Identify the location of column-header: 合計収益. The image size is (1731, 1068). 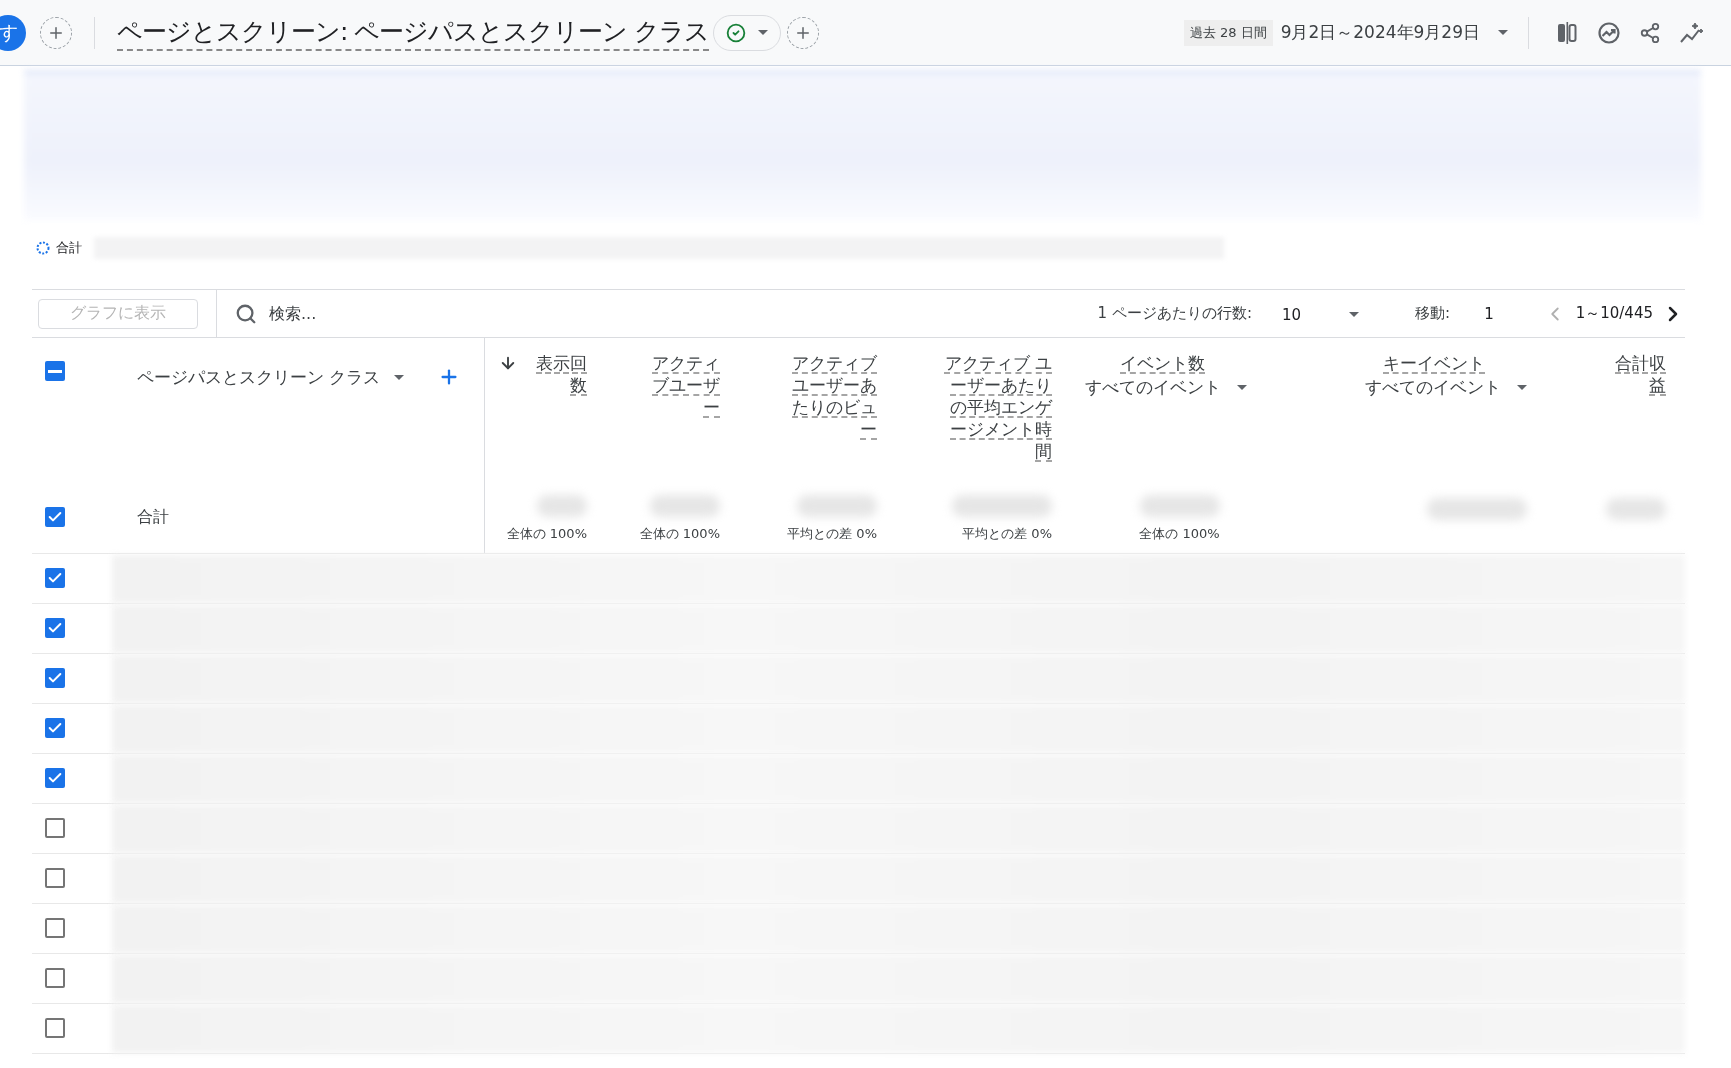
(1638, 374).